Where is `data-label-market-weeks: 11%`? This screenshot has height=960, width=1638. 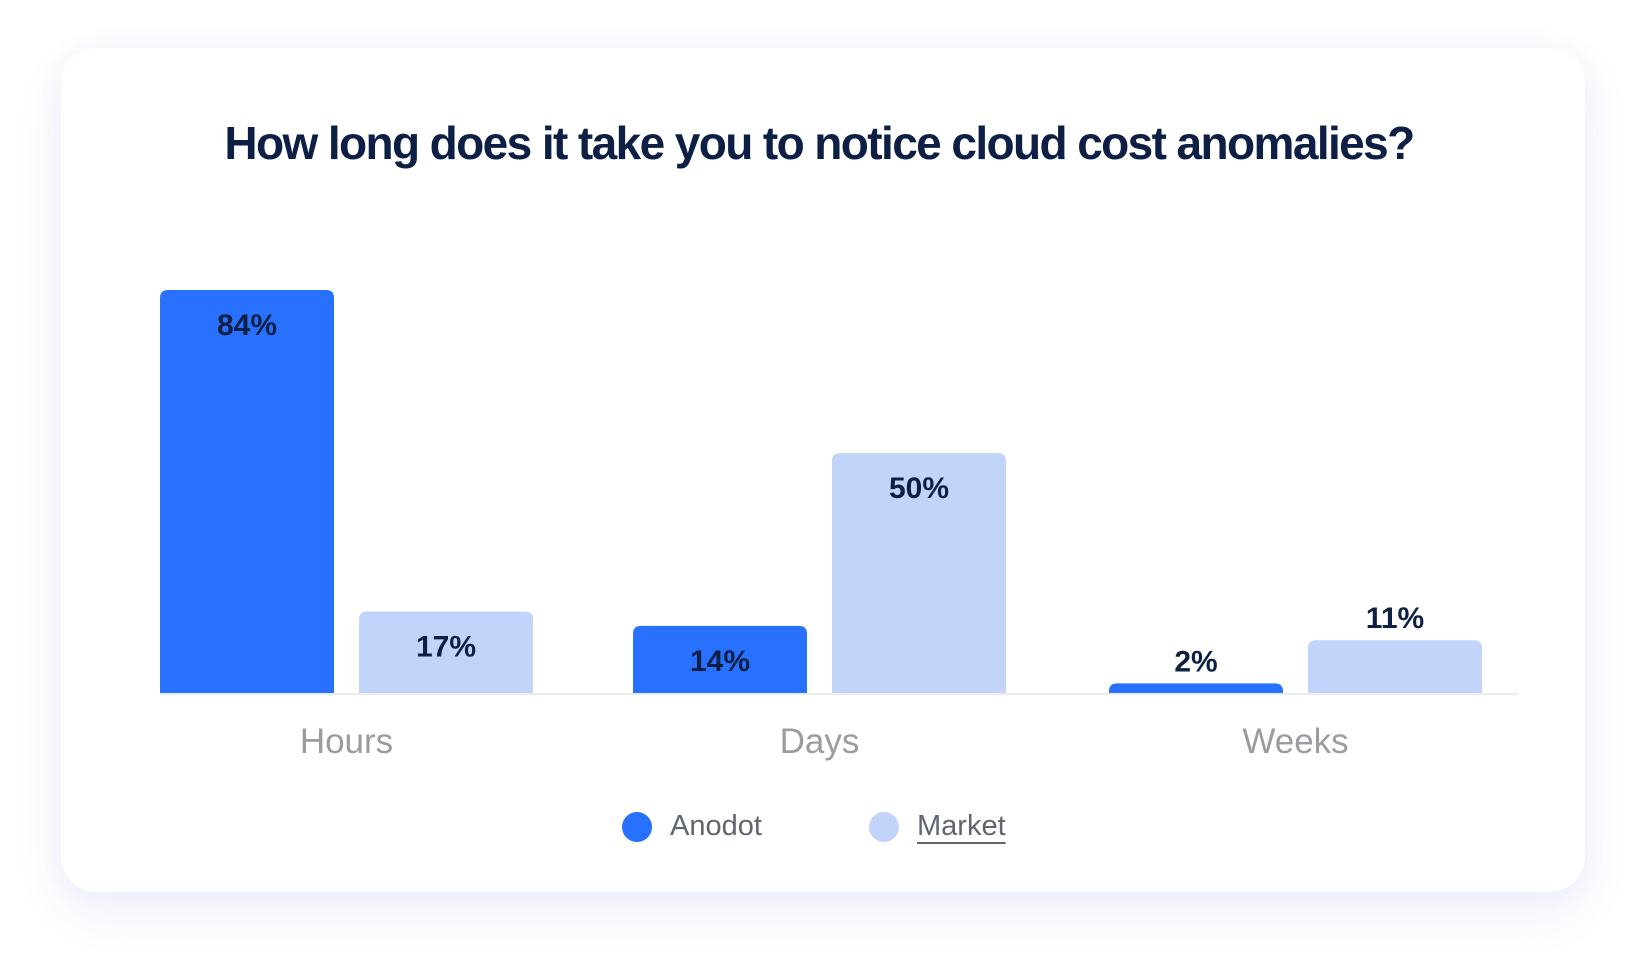
data-label-market-weeks: 11% is located at coordinates (1395, 618).